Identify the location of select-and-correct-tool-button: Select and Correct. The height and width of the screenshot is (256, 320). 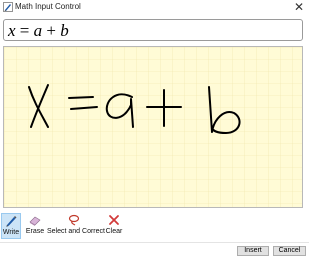
(76, 226).